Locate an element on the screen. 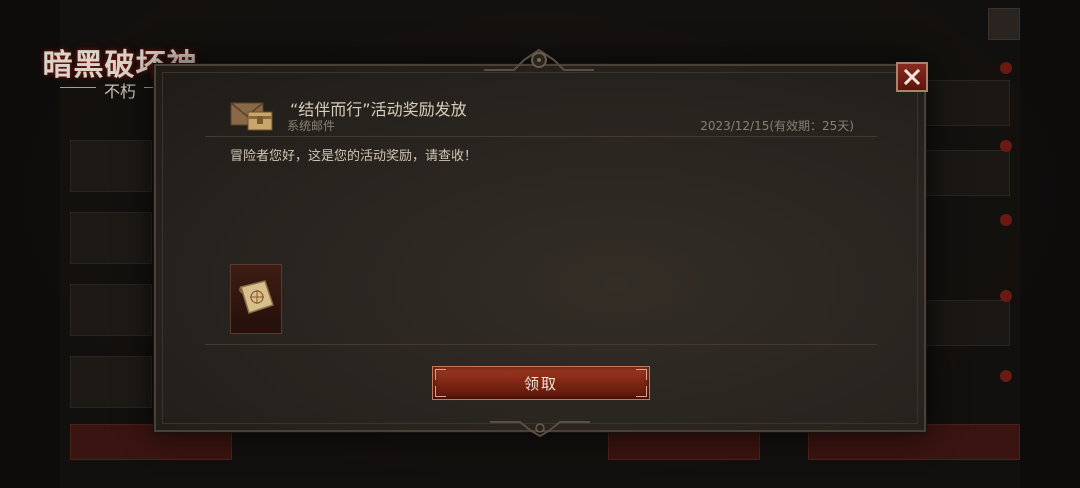  dialog-top-ornament is located at coordinates (539, 59).